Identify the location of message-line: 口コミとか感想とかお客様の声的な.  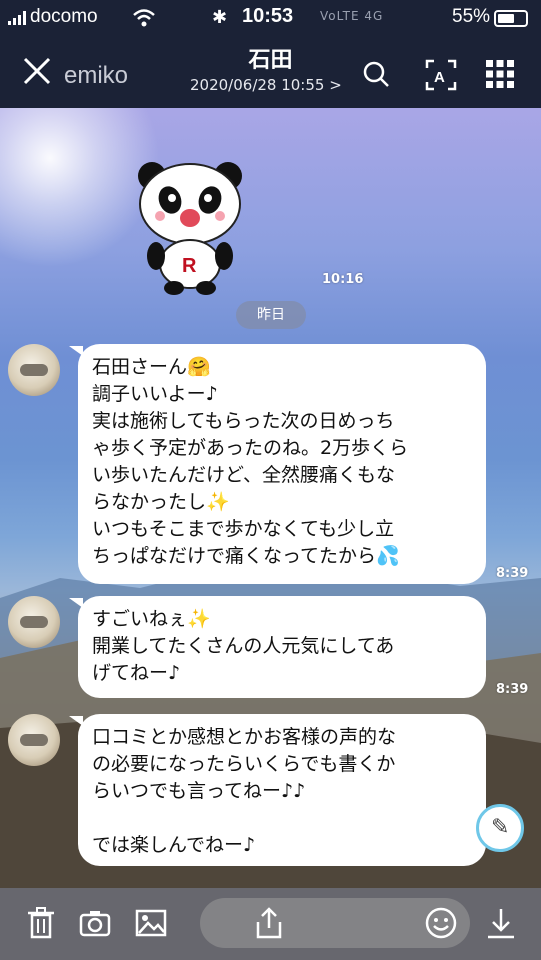
(244, 737).